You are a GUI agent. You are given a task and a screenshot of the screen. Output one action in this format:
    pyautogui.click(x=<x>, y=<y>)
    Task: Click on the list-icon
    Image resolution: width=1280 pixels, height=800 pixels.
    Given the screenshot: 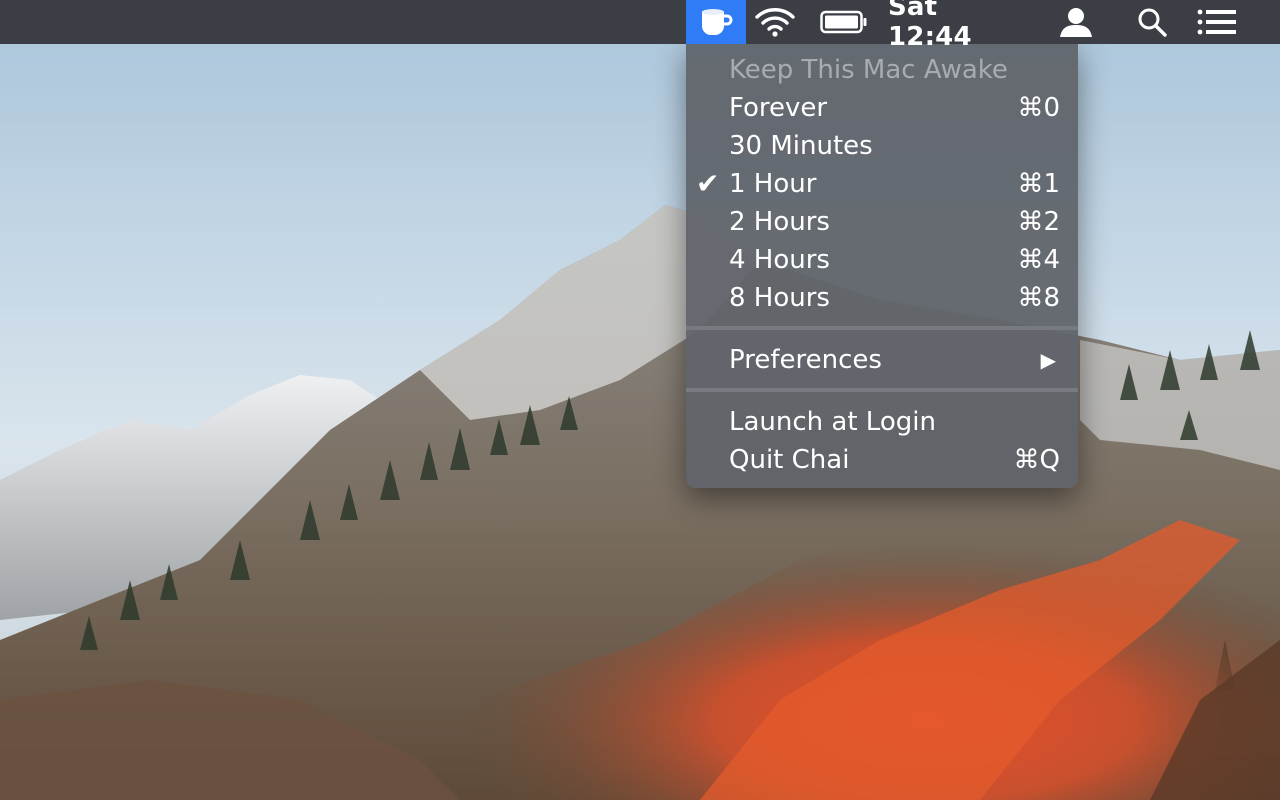 What is the action you would take?
    pyautogui.click(x=1216, y=22)
    